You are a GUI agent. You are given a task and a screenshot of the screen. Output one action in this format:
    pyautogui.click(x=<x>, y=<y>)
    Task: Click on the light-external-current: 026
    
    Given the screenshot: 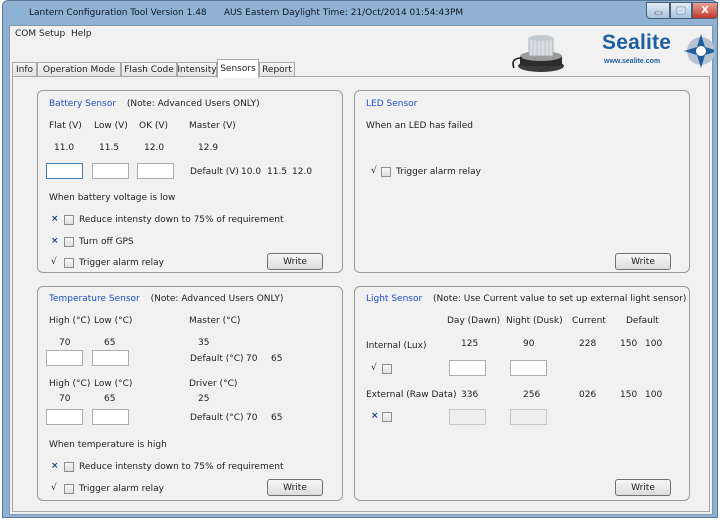 What is the action you would take?
    pyautogui.click(x=588, y=395)
    